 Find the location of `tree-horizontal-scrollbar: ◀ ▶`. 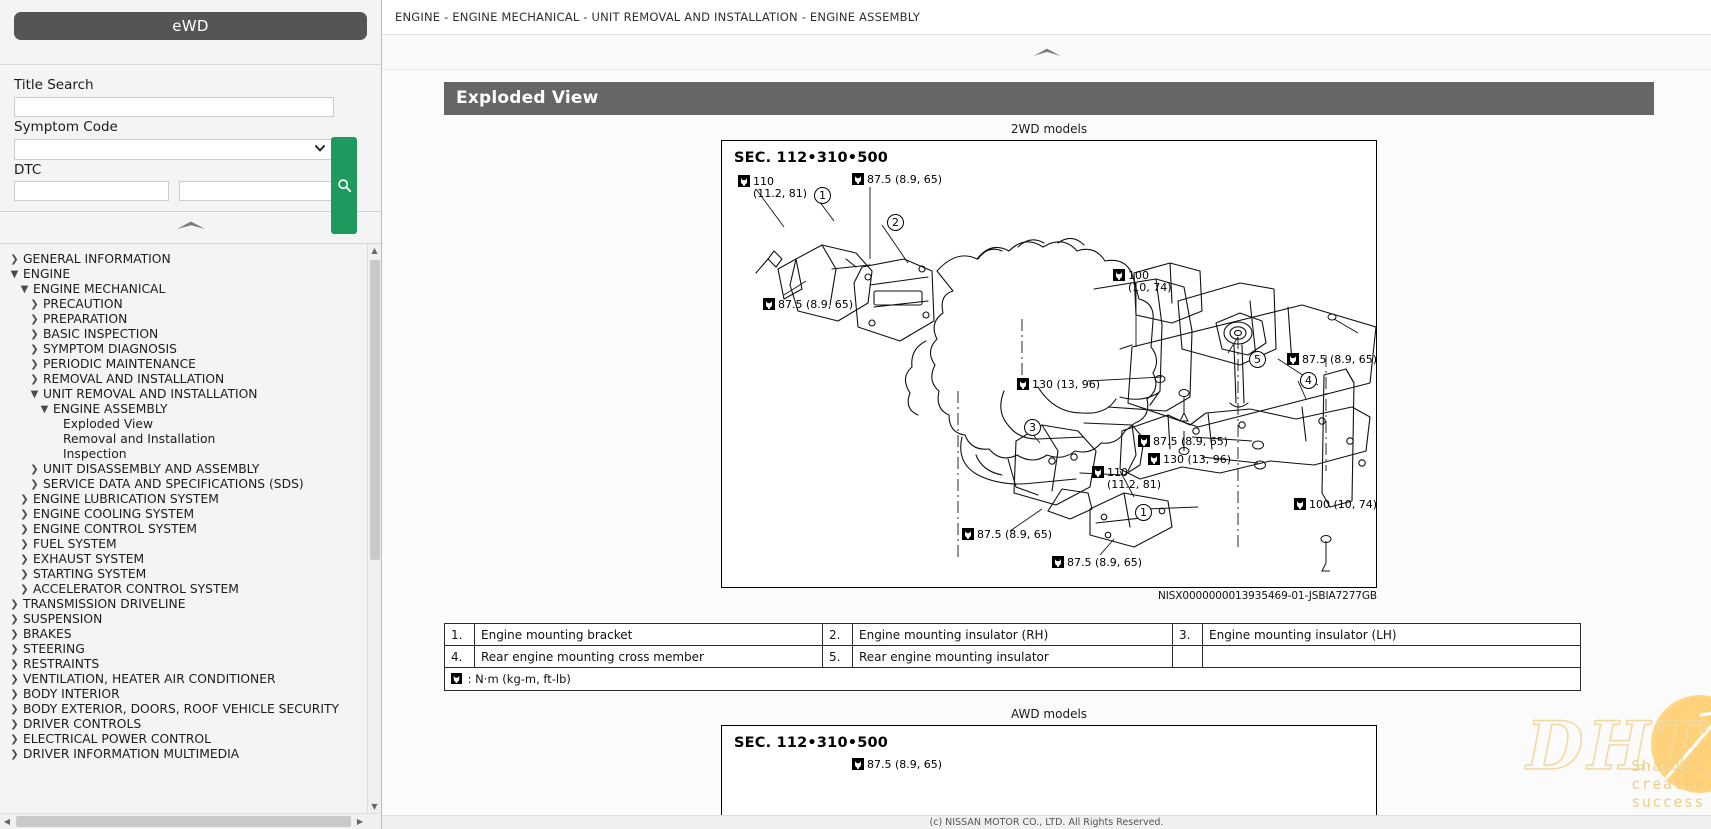

tree-horizontal-scrollbar: ◀ ▶ is located at coordinates (190, 821).